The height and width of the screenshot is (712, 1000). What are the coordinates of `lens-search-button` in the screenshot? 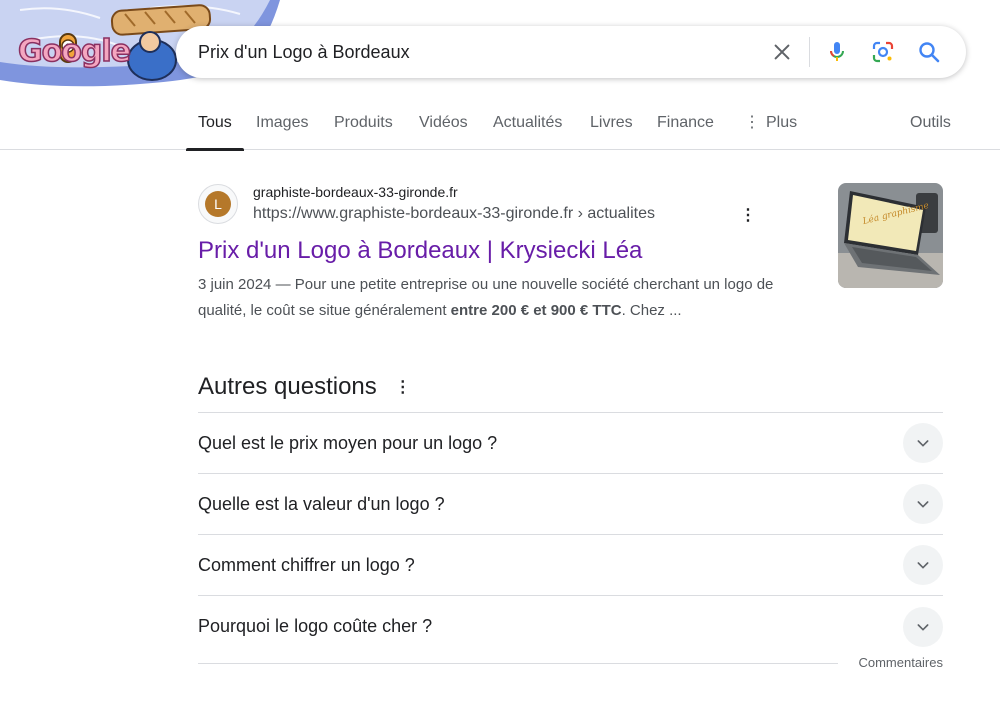 It's located at (883, 52).